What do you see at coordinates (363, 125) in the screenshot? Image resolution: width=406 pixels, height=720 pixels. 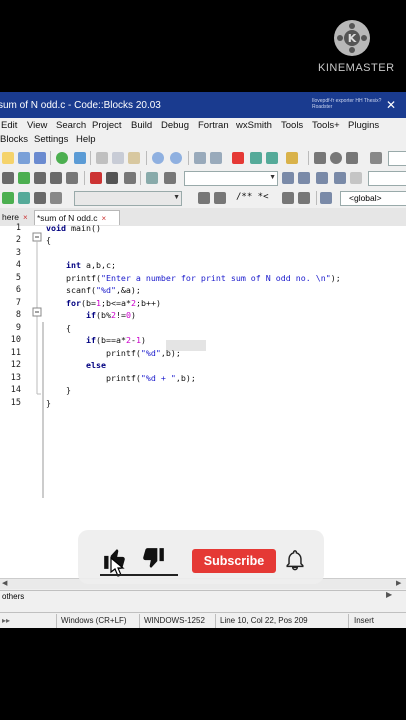 I see `menu-plugins: Plugins` at bounding box center [363, 125].